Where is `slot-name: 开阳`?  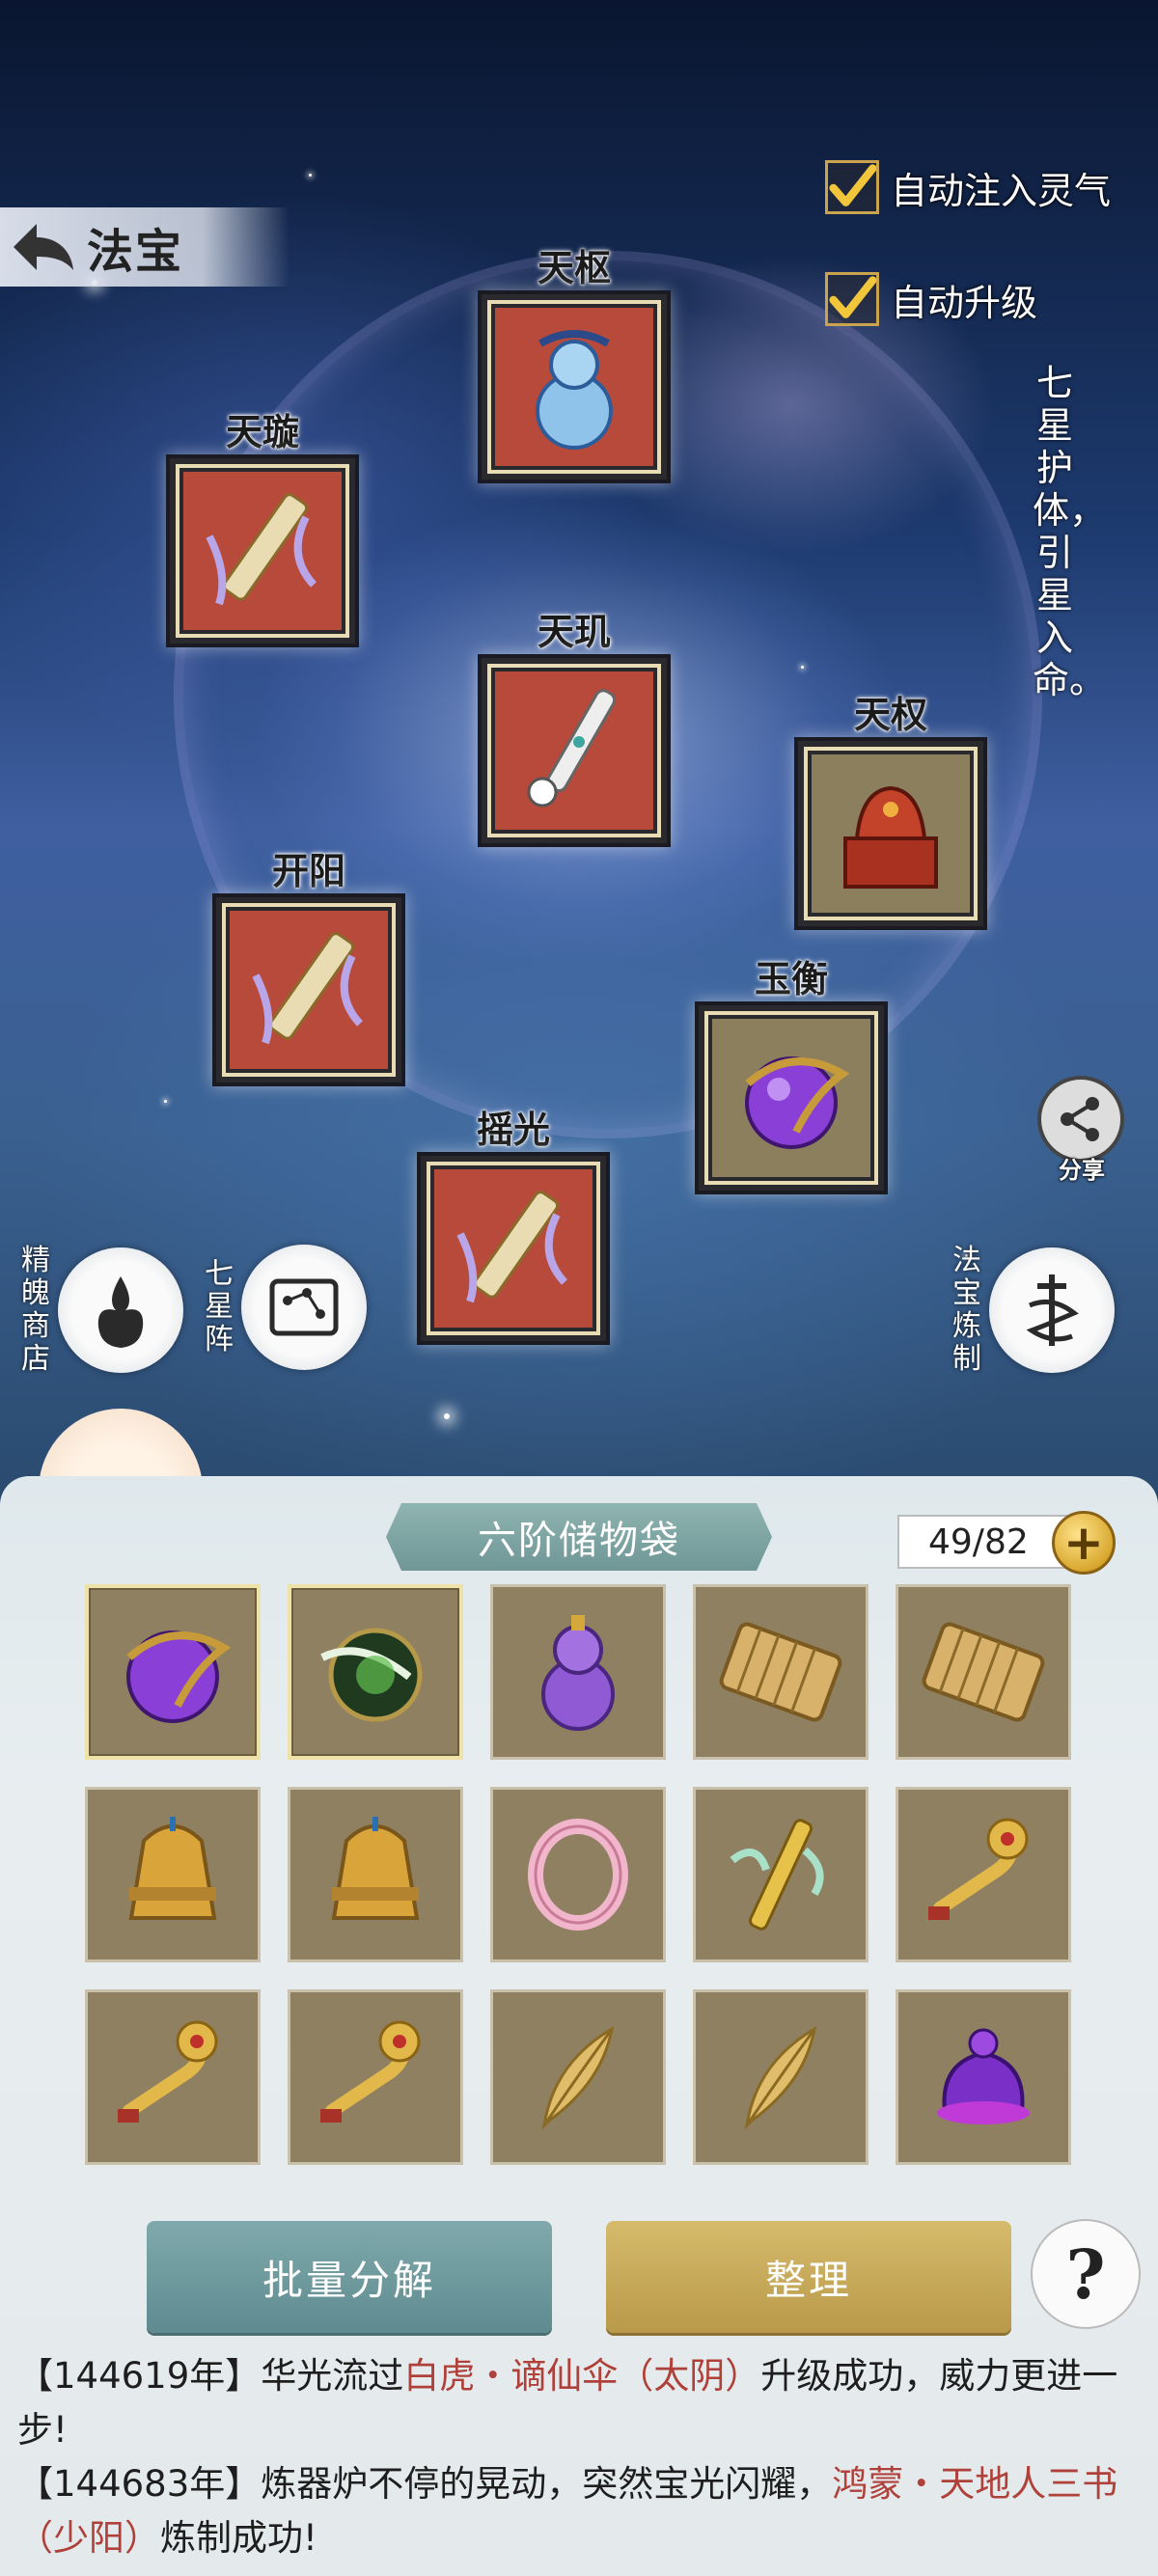 slot-name: 开阳 is located at coordinates (308, 871).